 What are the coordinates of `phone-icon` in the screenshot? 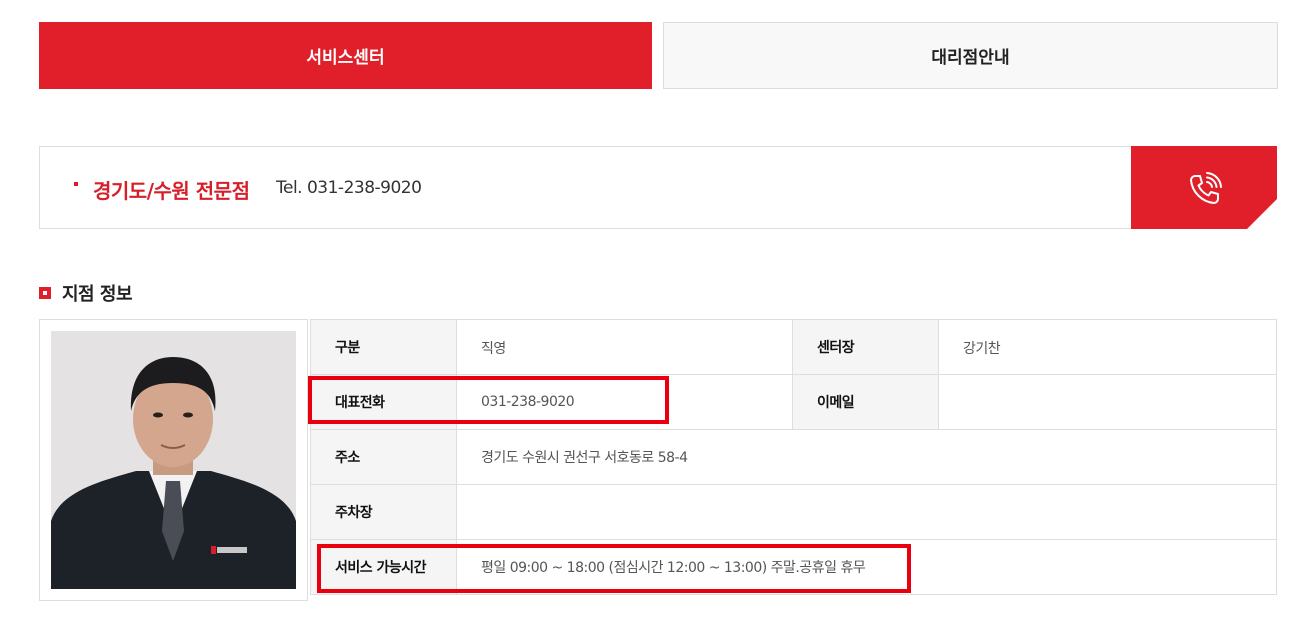 It's located at (1206, 188).